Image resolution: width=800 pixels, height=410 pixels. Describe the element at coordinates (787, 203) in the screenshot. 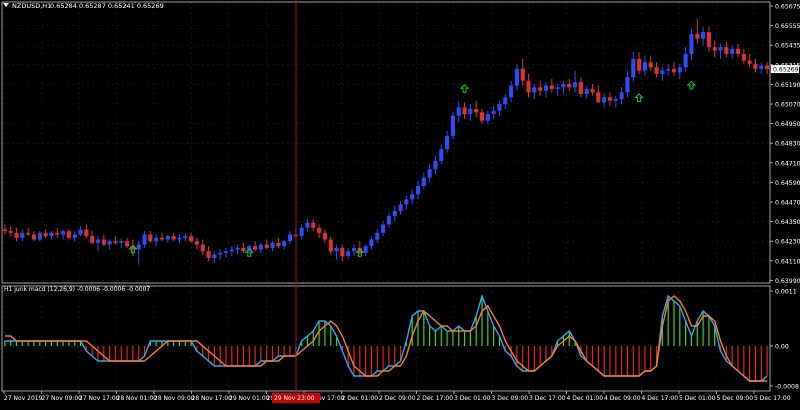

I see `price-label: 0.64470` at that location.